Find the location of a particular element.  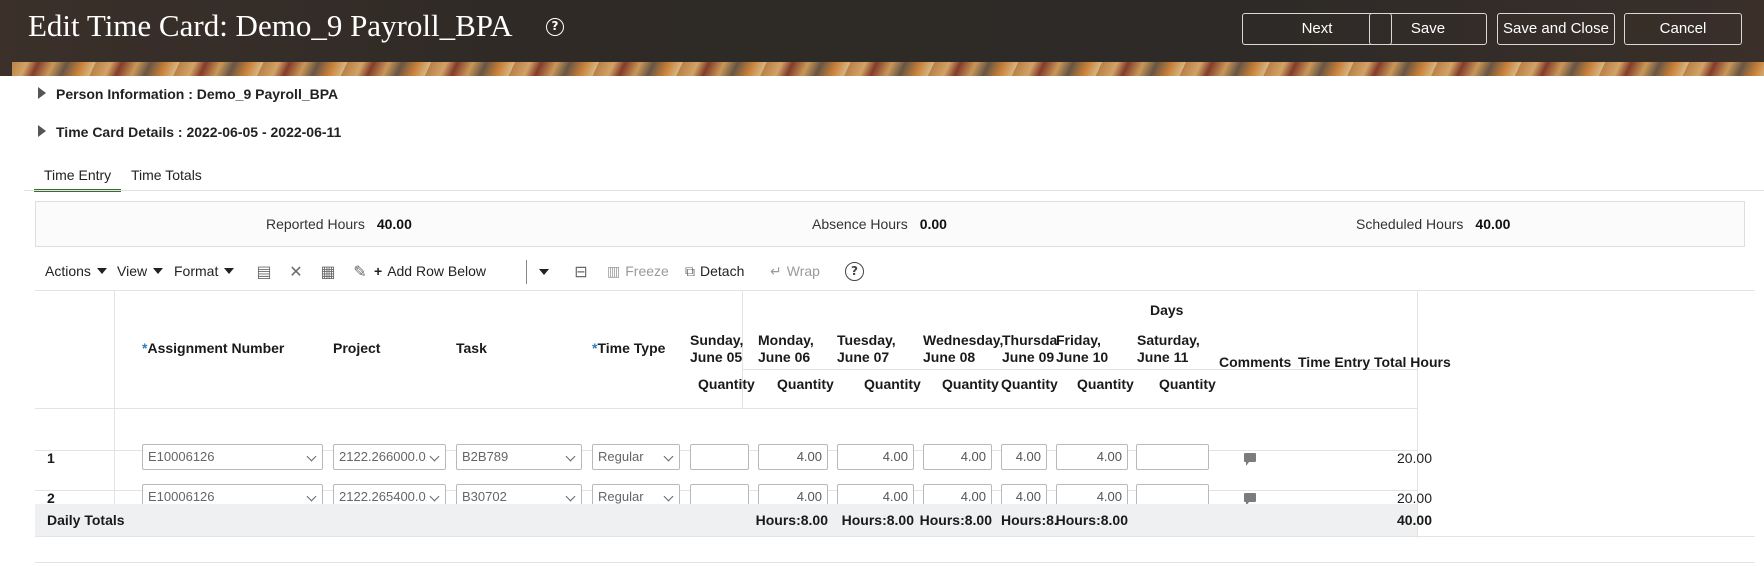

tab-time-totals: Time Totals is located at coordinates (166, 178).